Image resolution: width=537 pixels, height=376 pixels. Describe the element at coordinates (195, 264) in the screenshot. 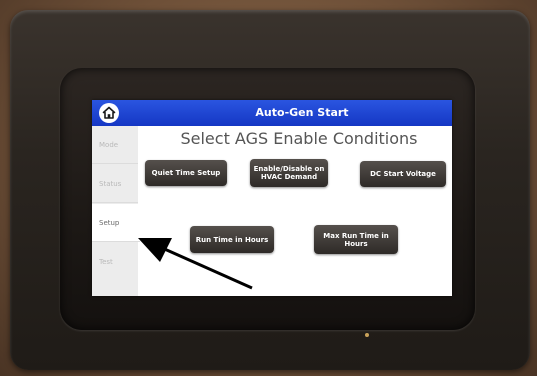

I see `arrow-pointer` at that location.